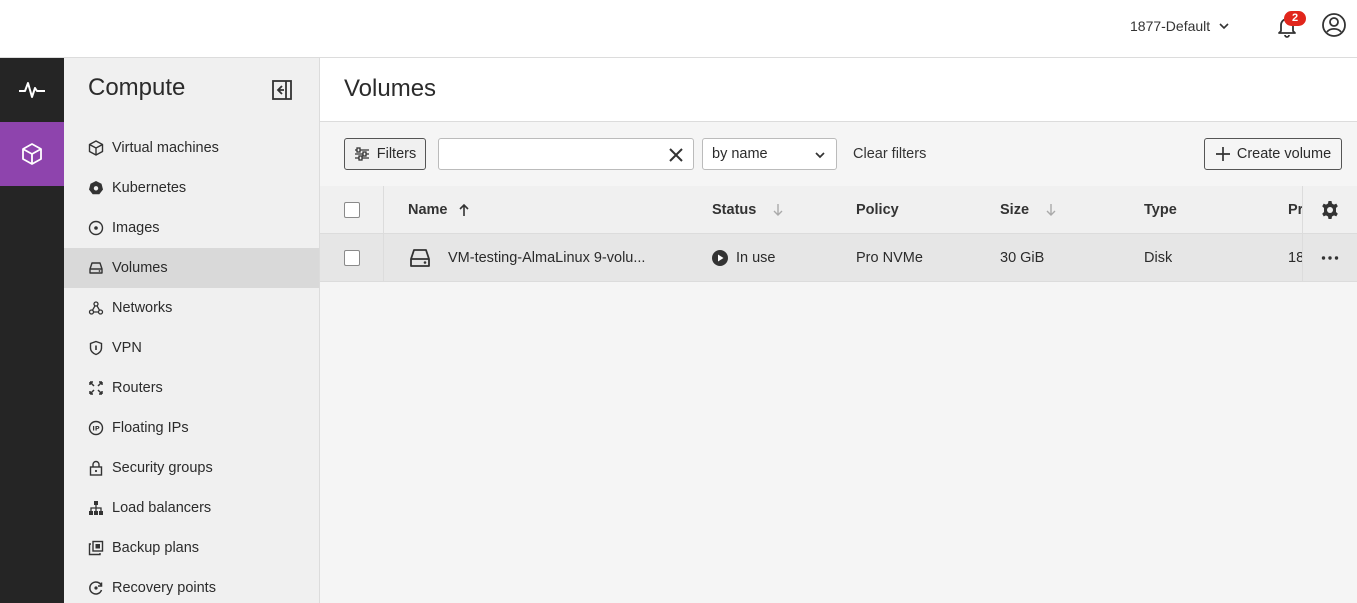 This screenshot has height=603, width=1357. Describe the element at coordinates (838, 90) in the screenshot. I see `page-header: Volumes` at that location.